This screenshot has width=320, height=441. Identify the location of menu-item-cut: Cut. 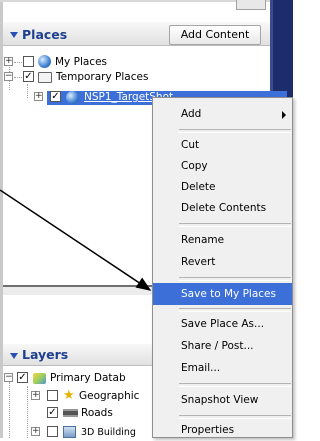
(222, 145).